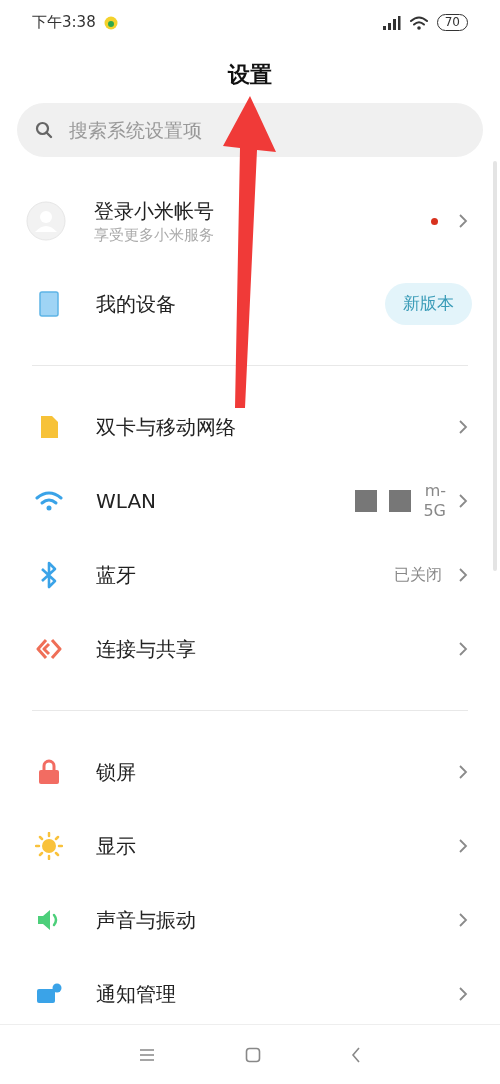 The height and width of the screenshot is (1084, 500). Describe the element at coordinates (49, 649) in the screenshot. I see `share-icon` at that location.